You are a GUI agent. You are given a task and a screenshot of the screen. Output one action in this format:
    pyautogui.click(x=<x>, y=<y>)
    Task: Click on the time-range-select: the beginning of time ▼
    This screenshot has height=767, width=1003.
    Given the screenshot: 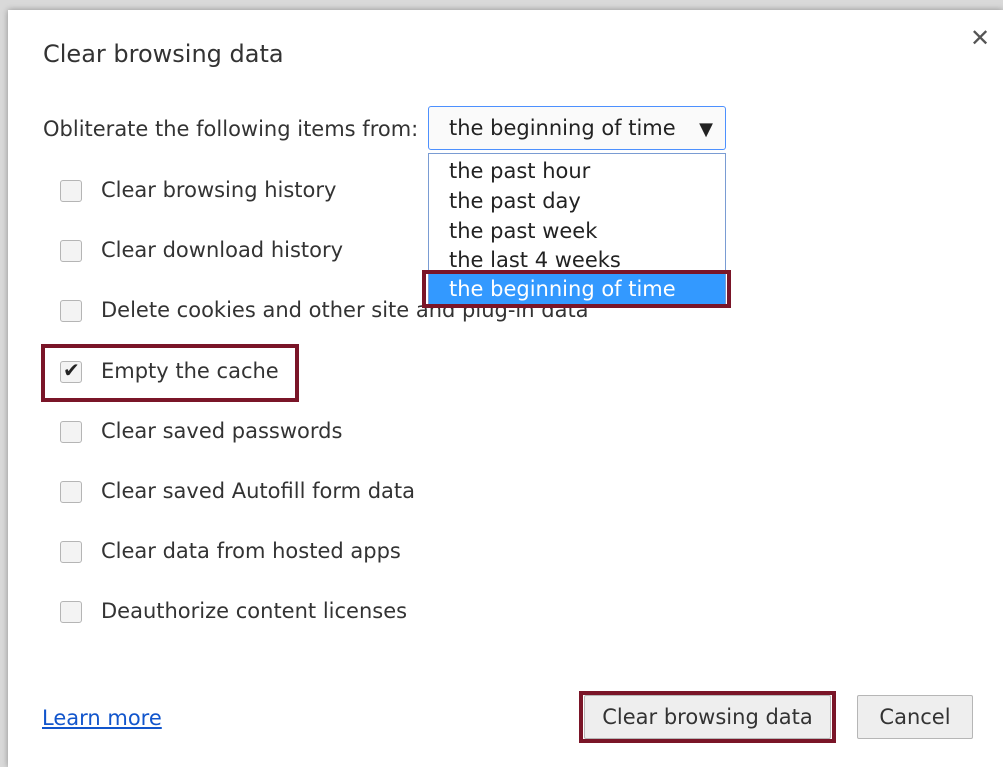 What is the action you would take?
    pyautogui.click(x=577, y=128)
    